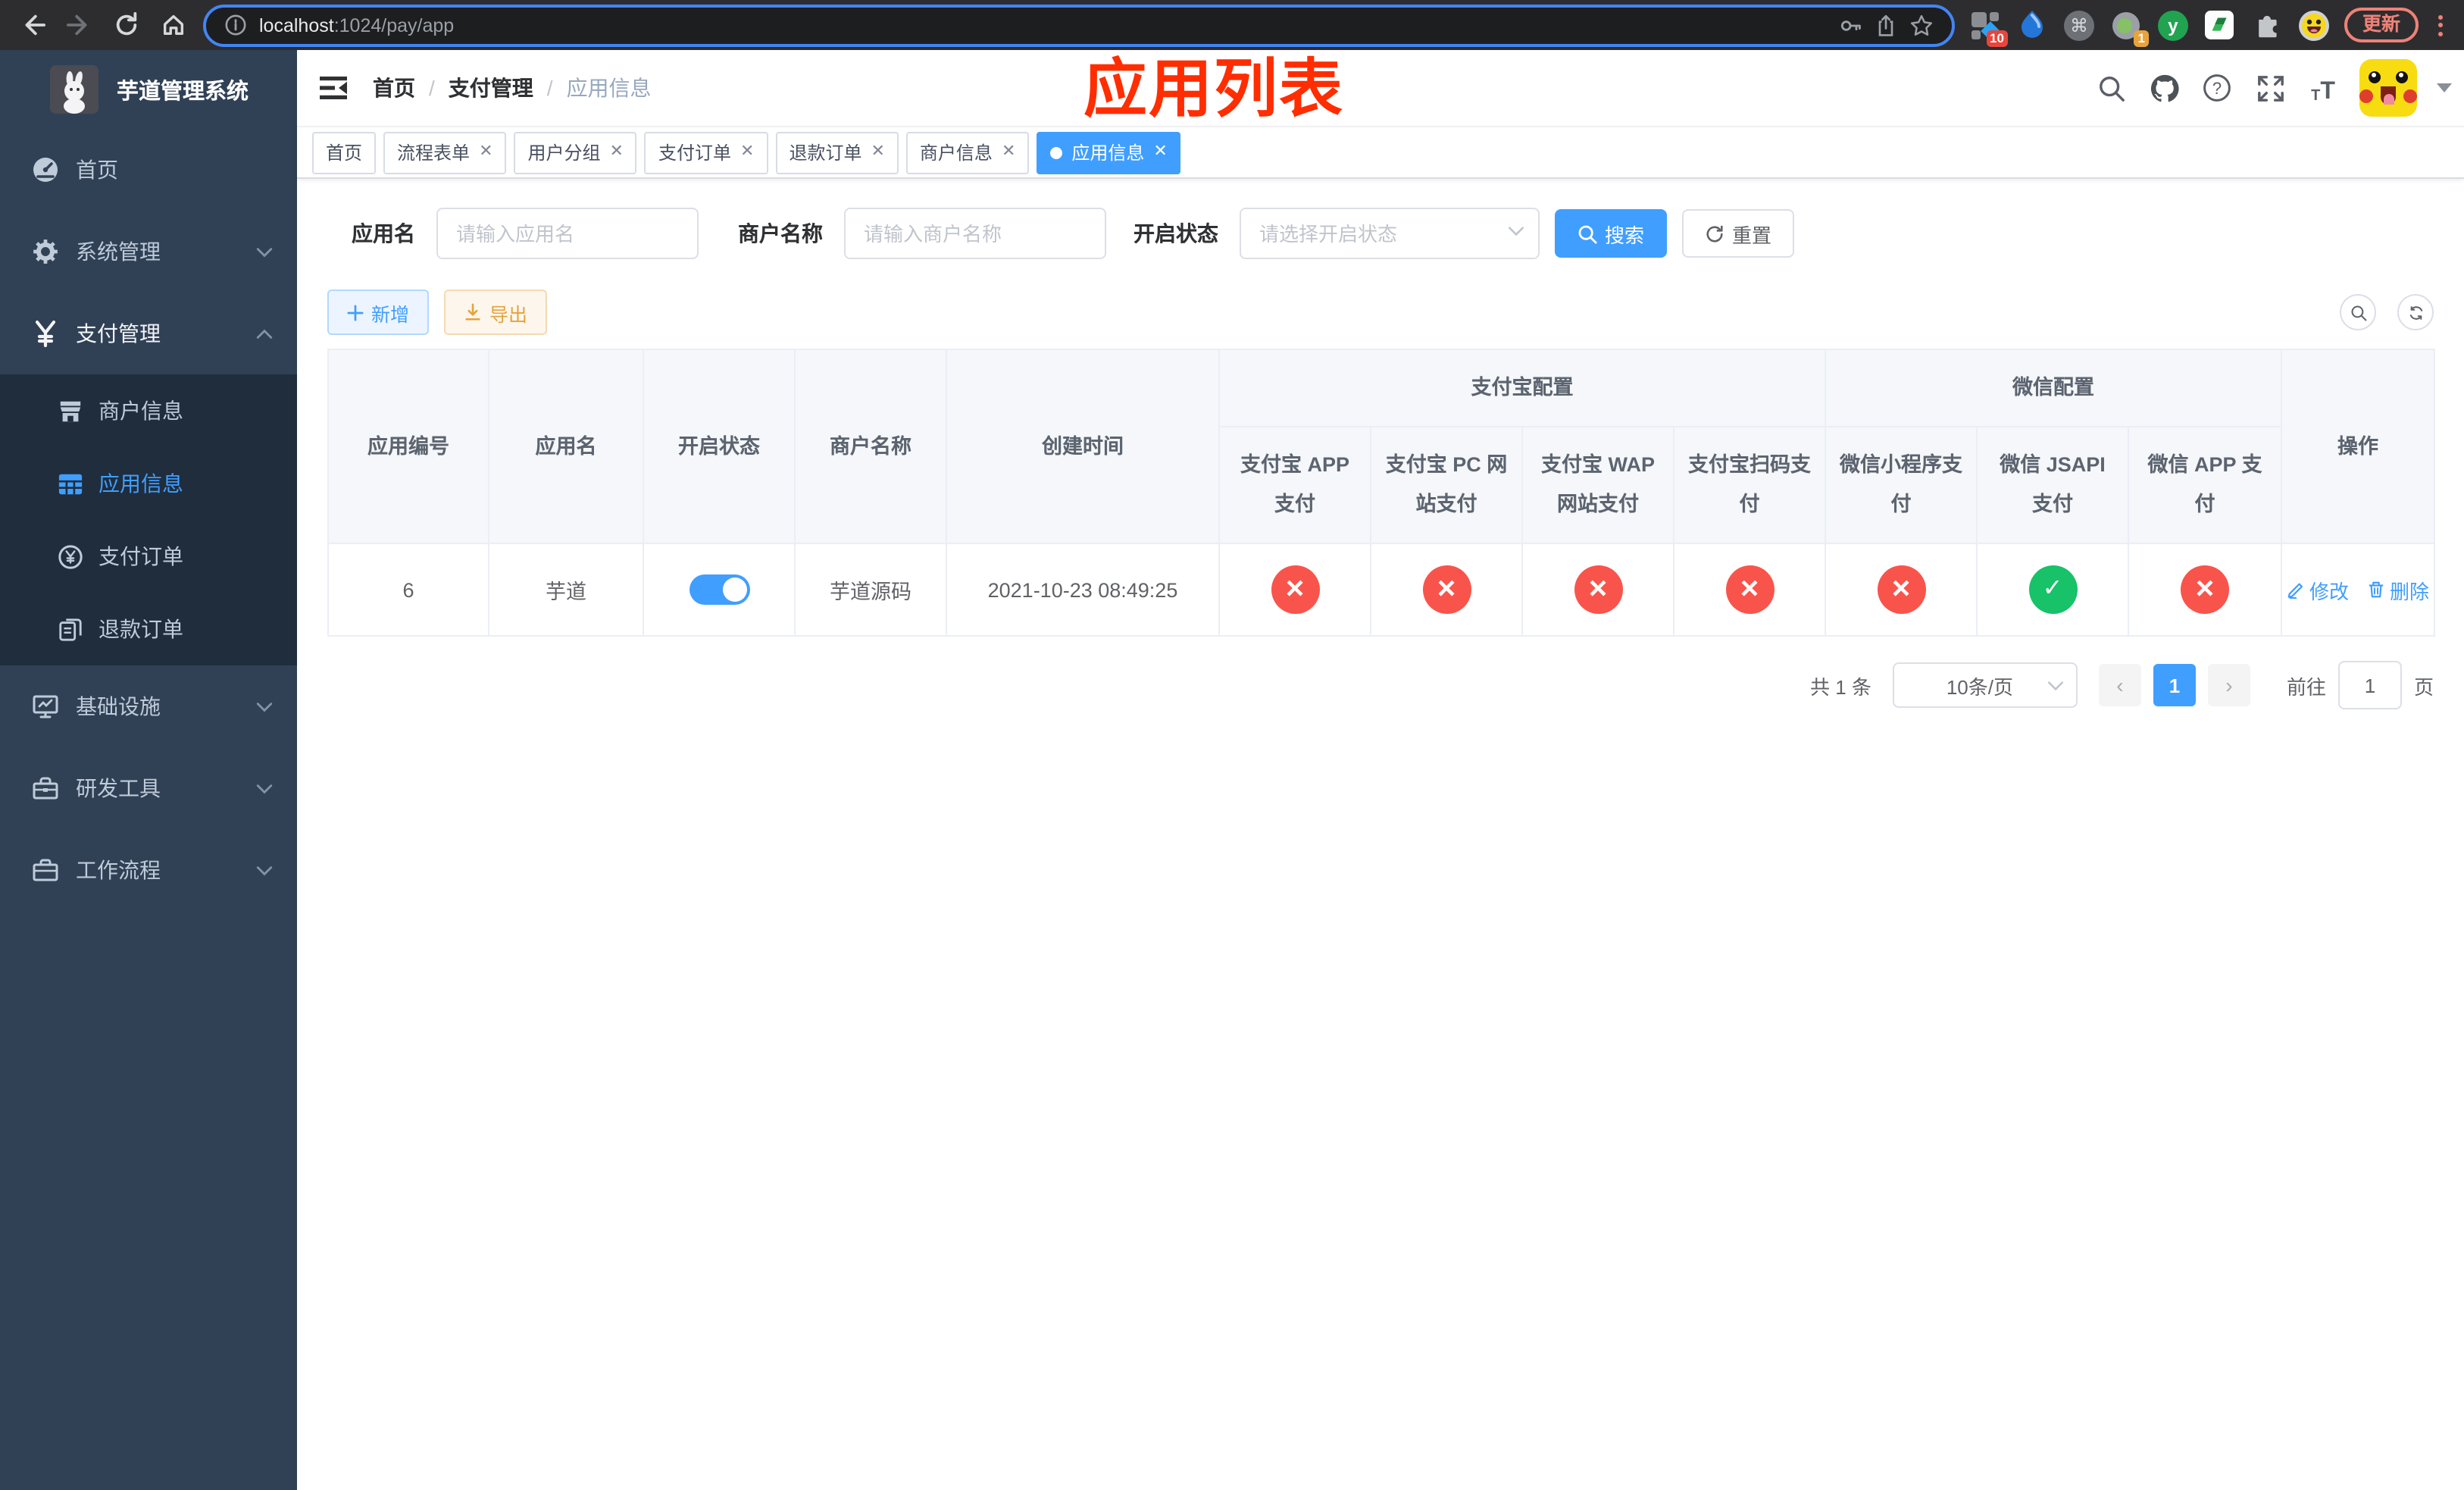  What do you see at coordinates (148, 870) in the screenshot?
I see `sidebar-item-workflow: 工作流程` at bounding box center [148, 870].